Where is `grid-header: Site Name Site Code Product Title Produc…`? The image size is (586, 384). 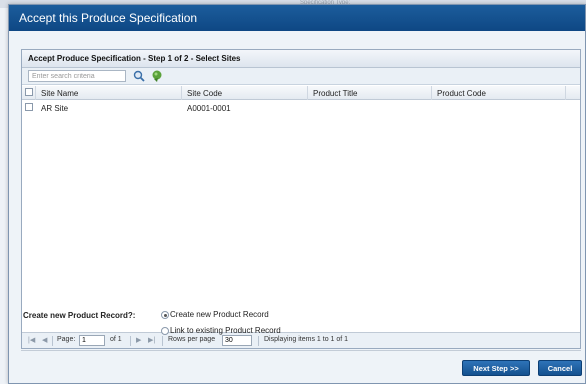 grid-header: Site Name Site Code Product Title Produc… is located at coordinates (301, 93).